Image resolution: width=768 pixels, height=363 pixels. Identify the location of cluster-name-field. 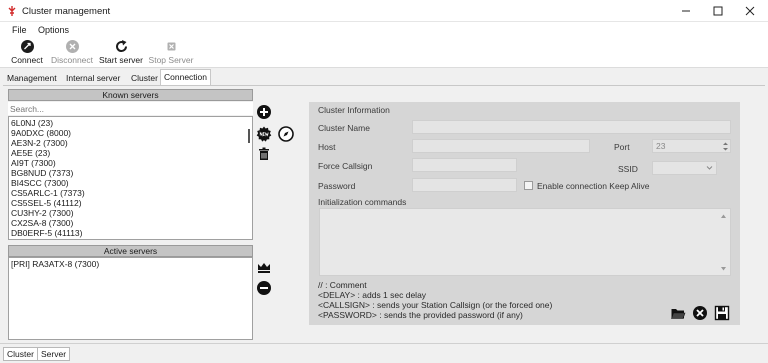
(571, 127).